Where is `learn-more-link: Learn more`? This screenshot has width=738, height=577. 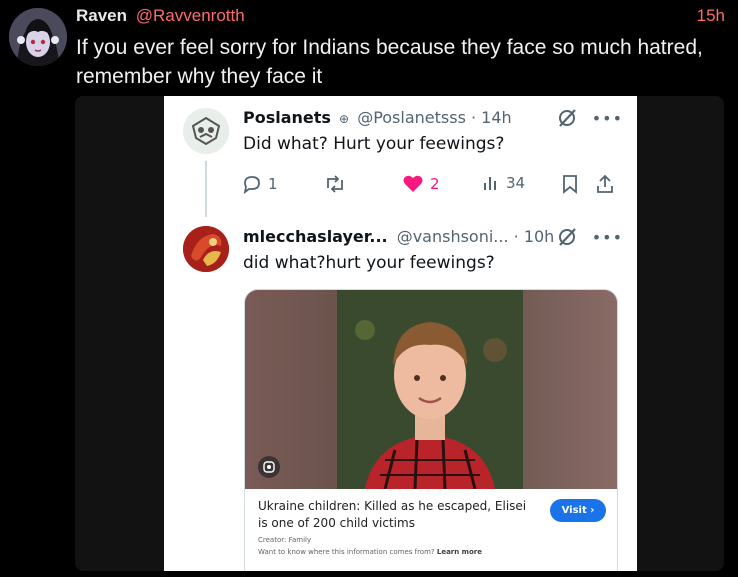
learn-more-link: Learn more is located at coordinates (459, 552).